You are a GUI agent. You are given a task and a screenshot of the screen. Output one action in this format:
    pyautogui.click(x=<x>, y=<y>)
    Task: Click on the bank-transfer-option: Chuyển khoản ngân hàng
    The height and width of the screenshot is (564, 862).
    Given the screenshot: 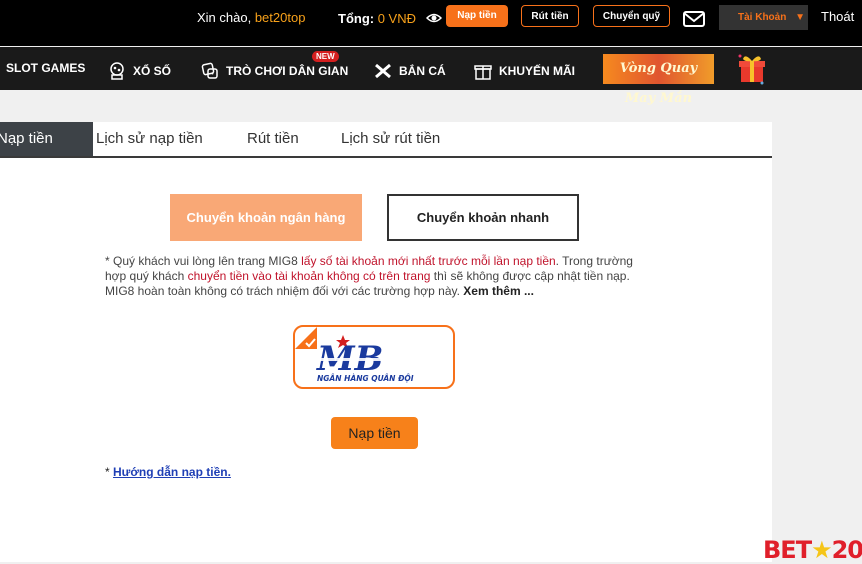 What is the action you would take?
    pyautogui.click(x=266, y=217)
    